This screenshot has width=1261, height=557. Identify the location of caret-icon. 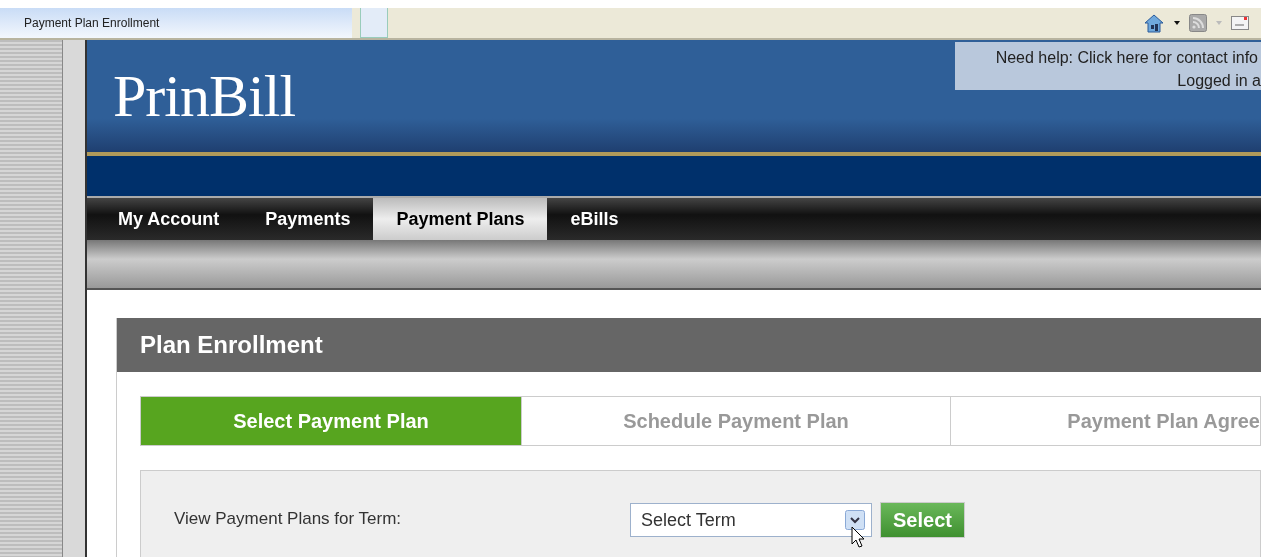
(1177, 23).